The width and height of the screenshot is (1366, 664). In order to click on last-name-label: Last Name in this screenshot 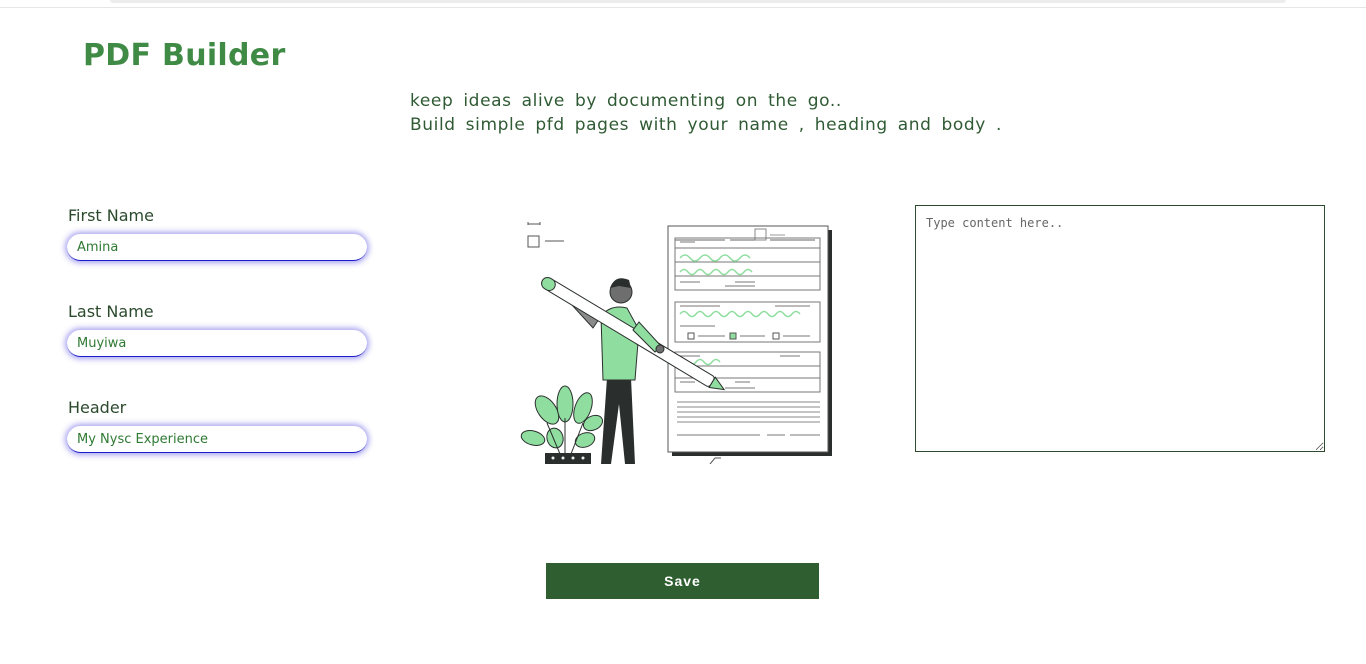, I will do `click(111, 311)`.